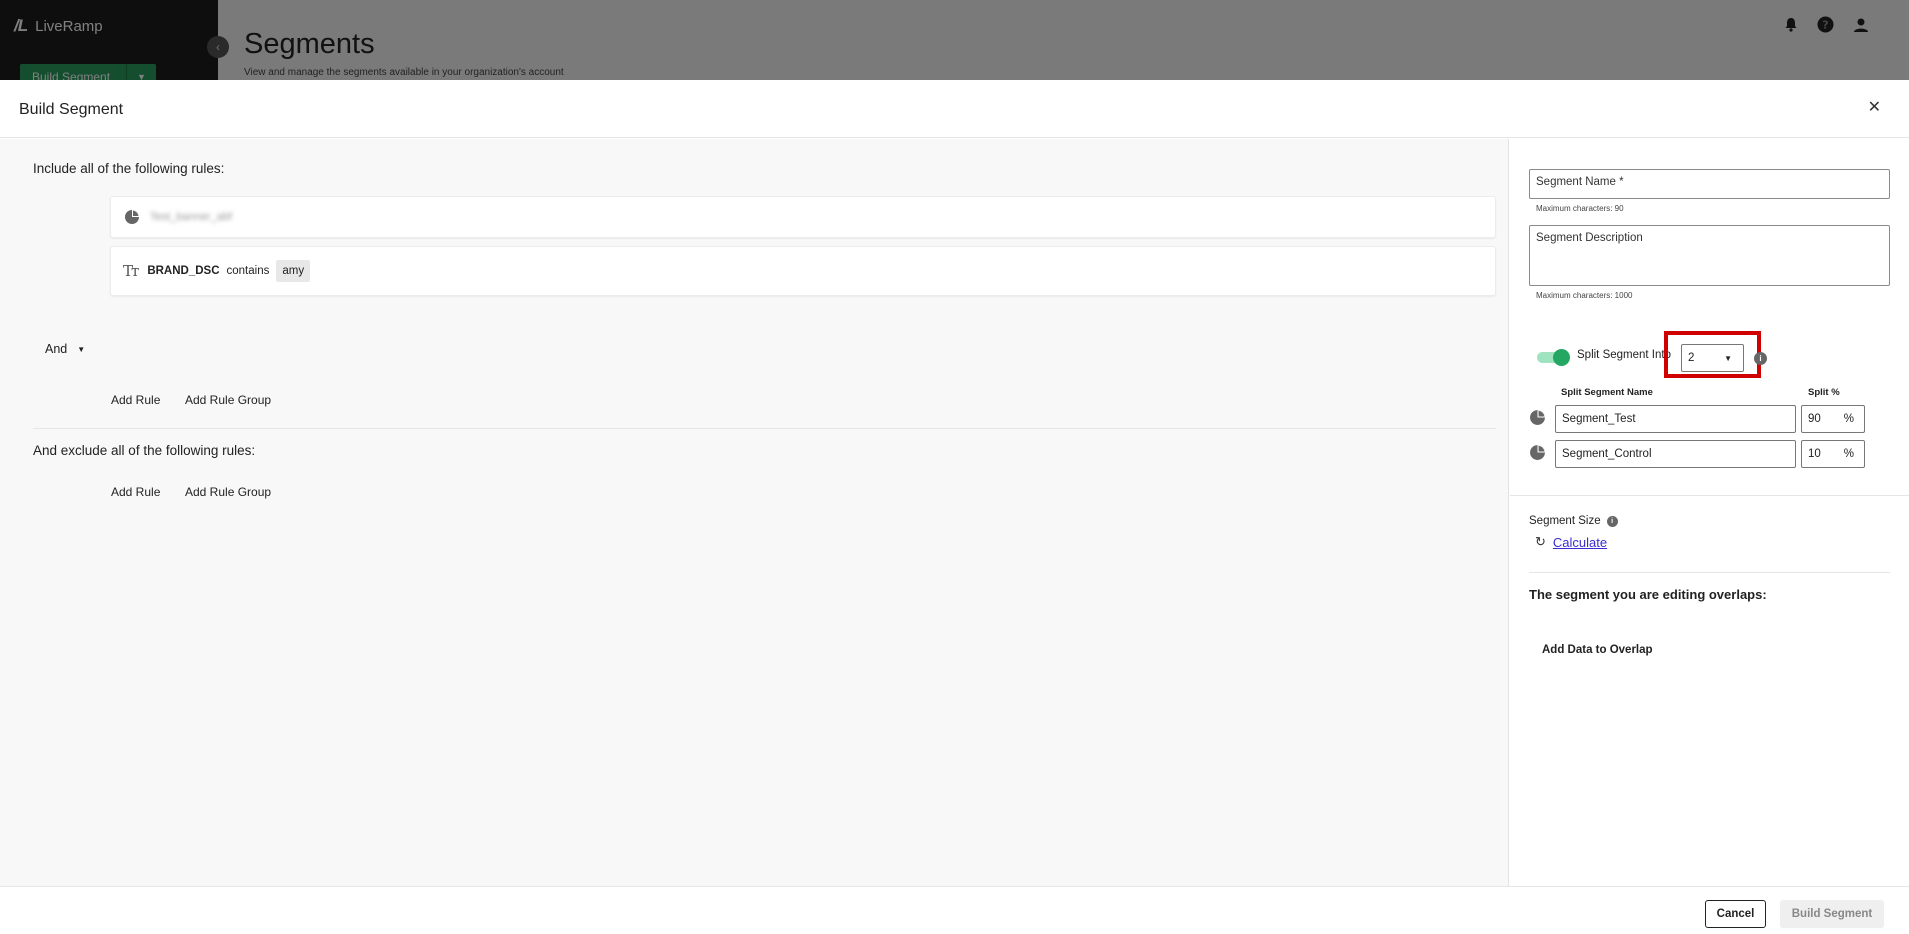  Describe the element at coordinates (1709, 184) in the screenshot. I see `segment-name-field: Segment Name *` at that location.